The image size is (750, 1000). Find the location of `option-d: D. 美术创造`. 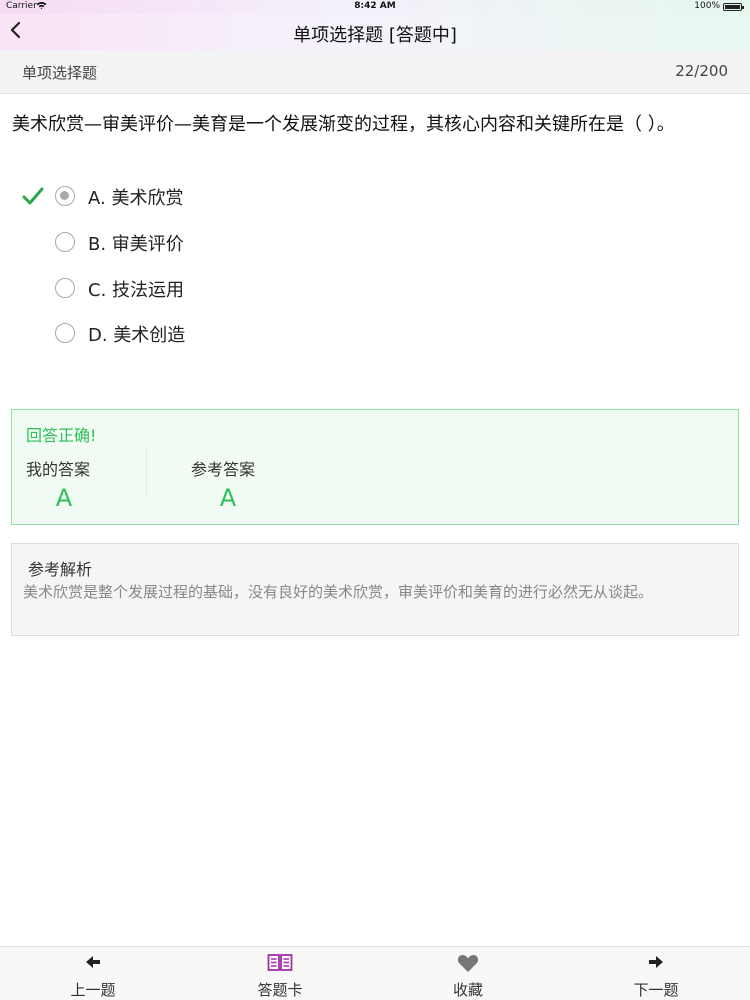

option-d: D. 美术创造 is located at coordinates (375, 334).